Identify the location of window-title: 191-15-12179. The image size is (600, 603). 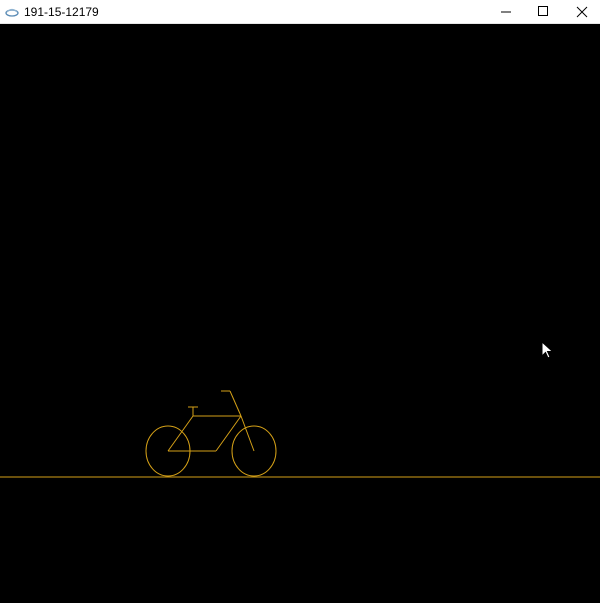
(61, 12).